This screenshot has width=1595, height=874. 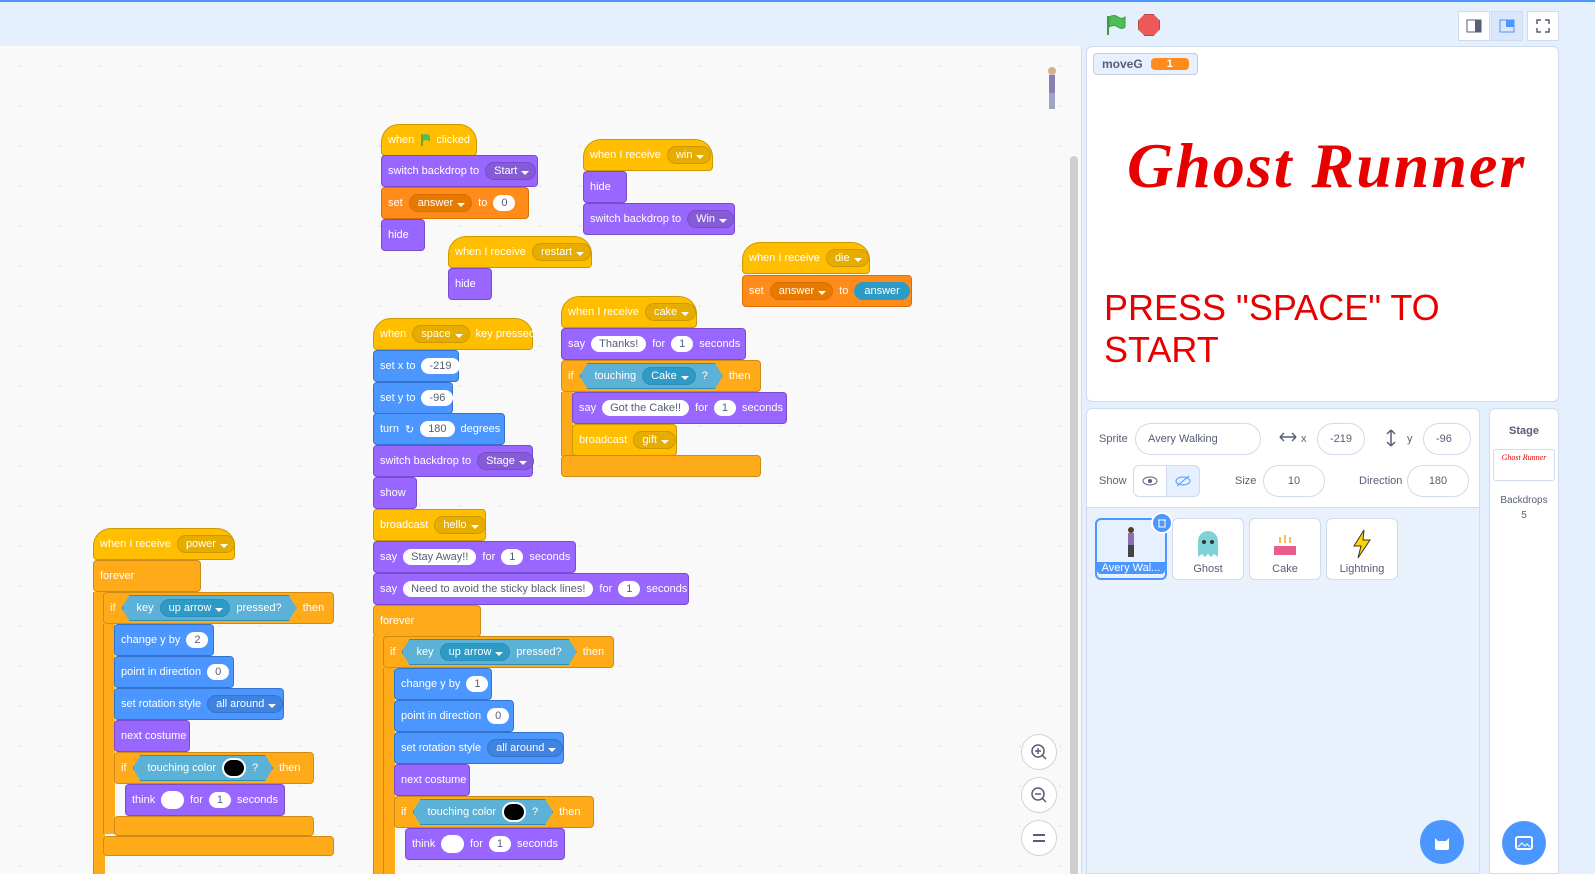 I want to click on message-dropdown: win, so click(x=689, y=155).